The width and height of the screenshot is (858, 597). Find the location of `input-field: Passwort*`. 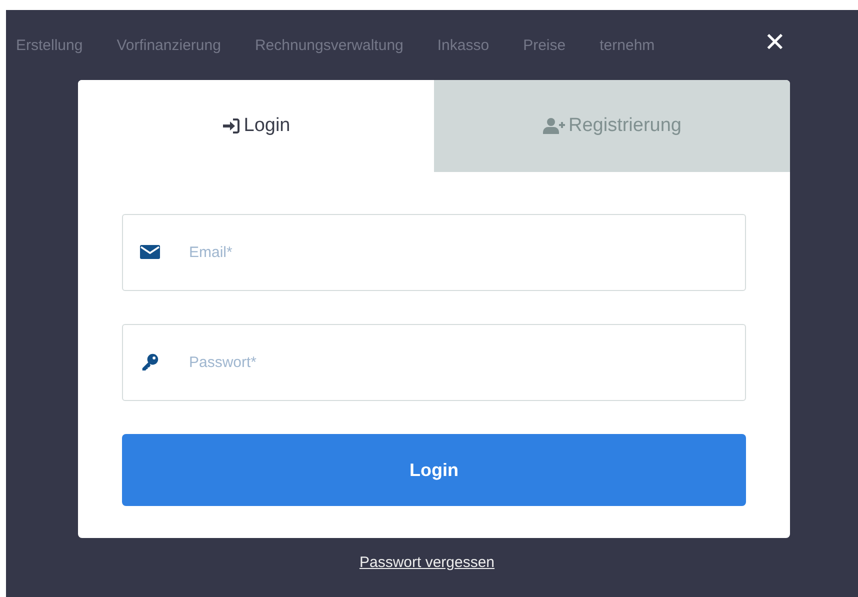

input-field: Passwort* is located at coordinates (434, 362).